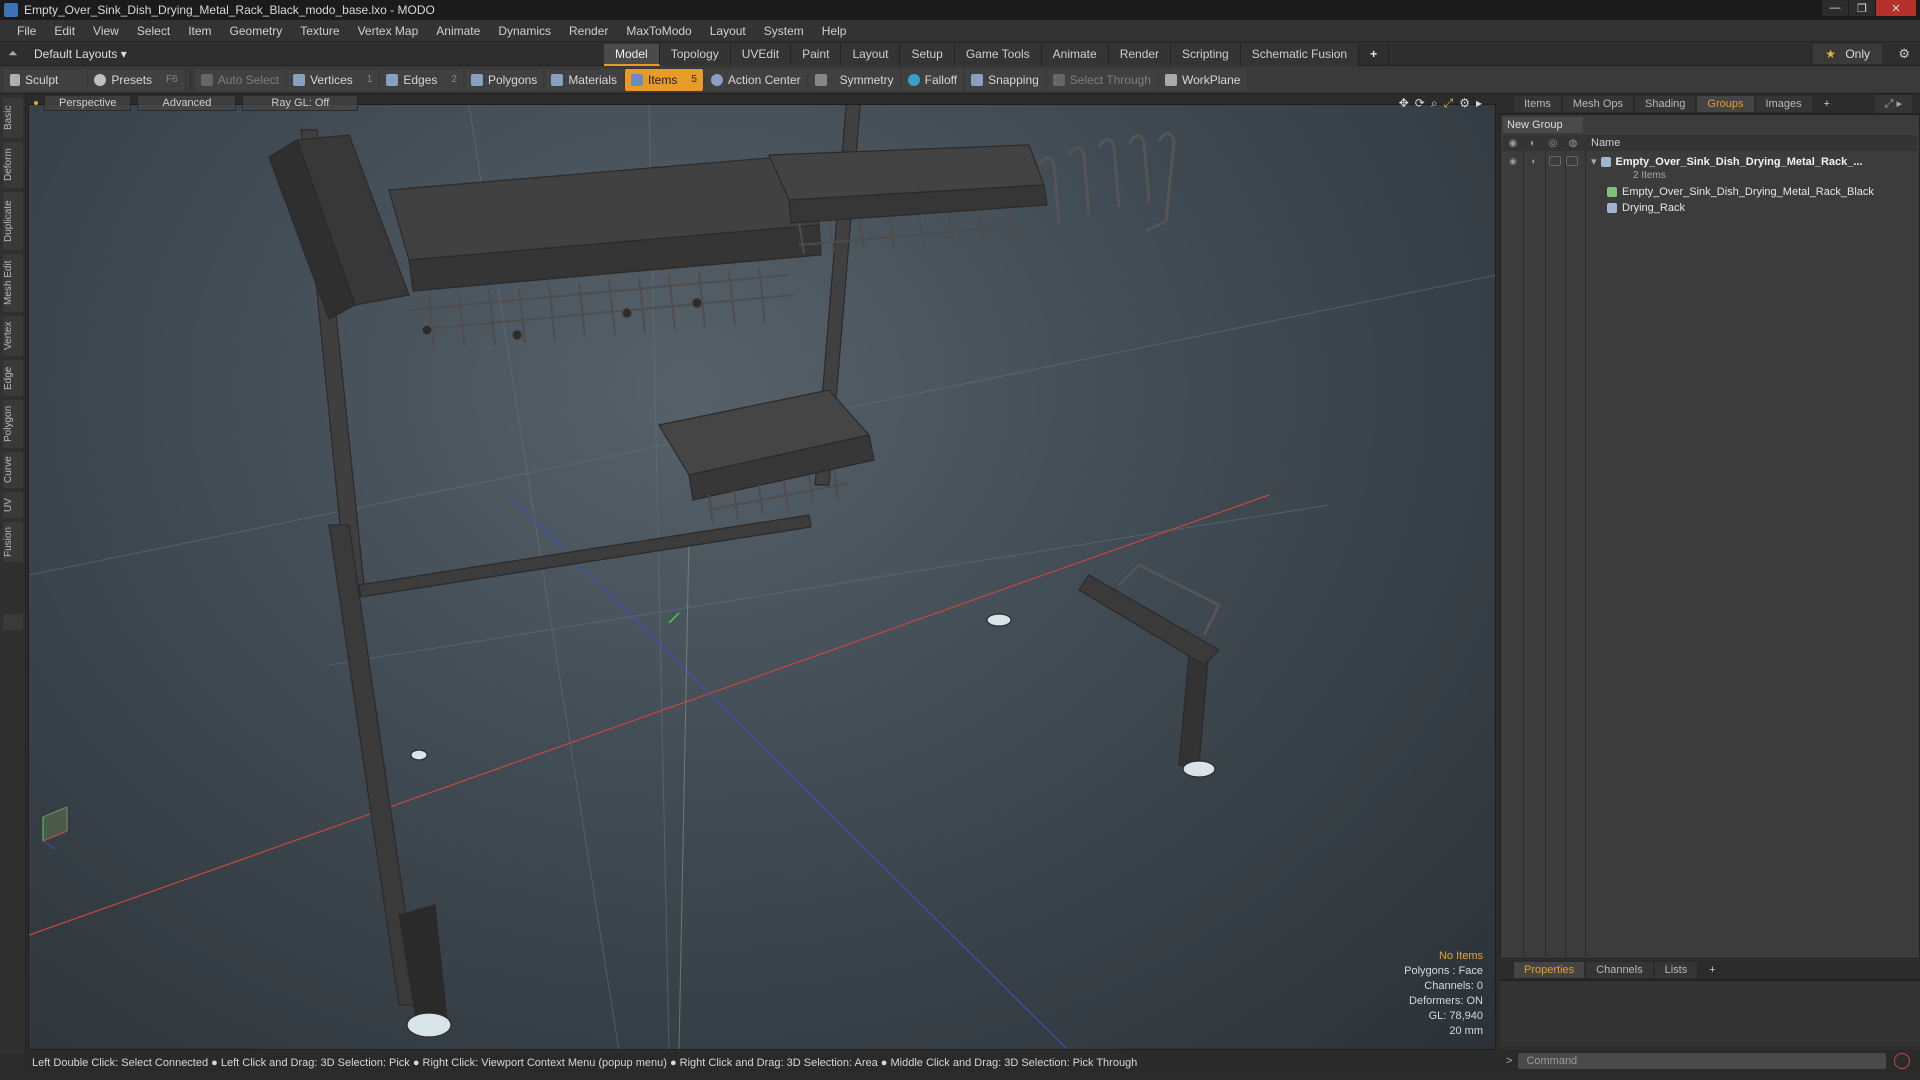  Describe the element at coordinates (458, 31) in the screenshot. I see `menu-animate: Animate` at that location.